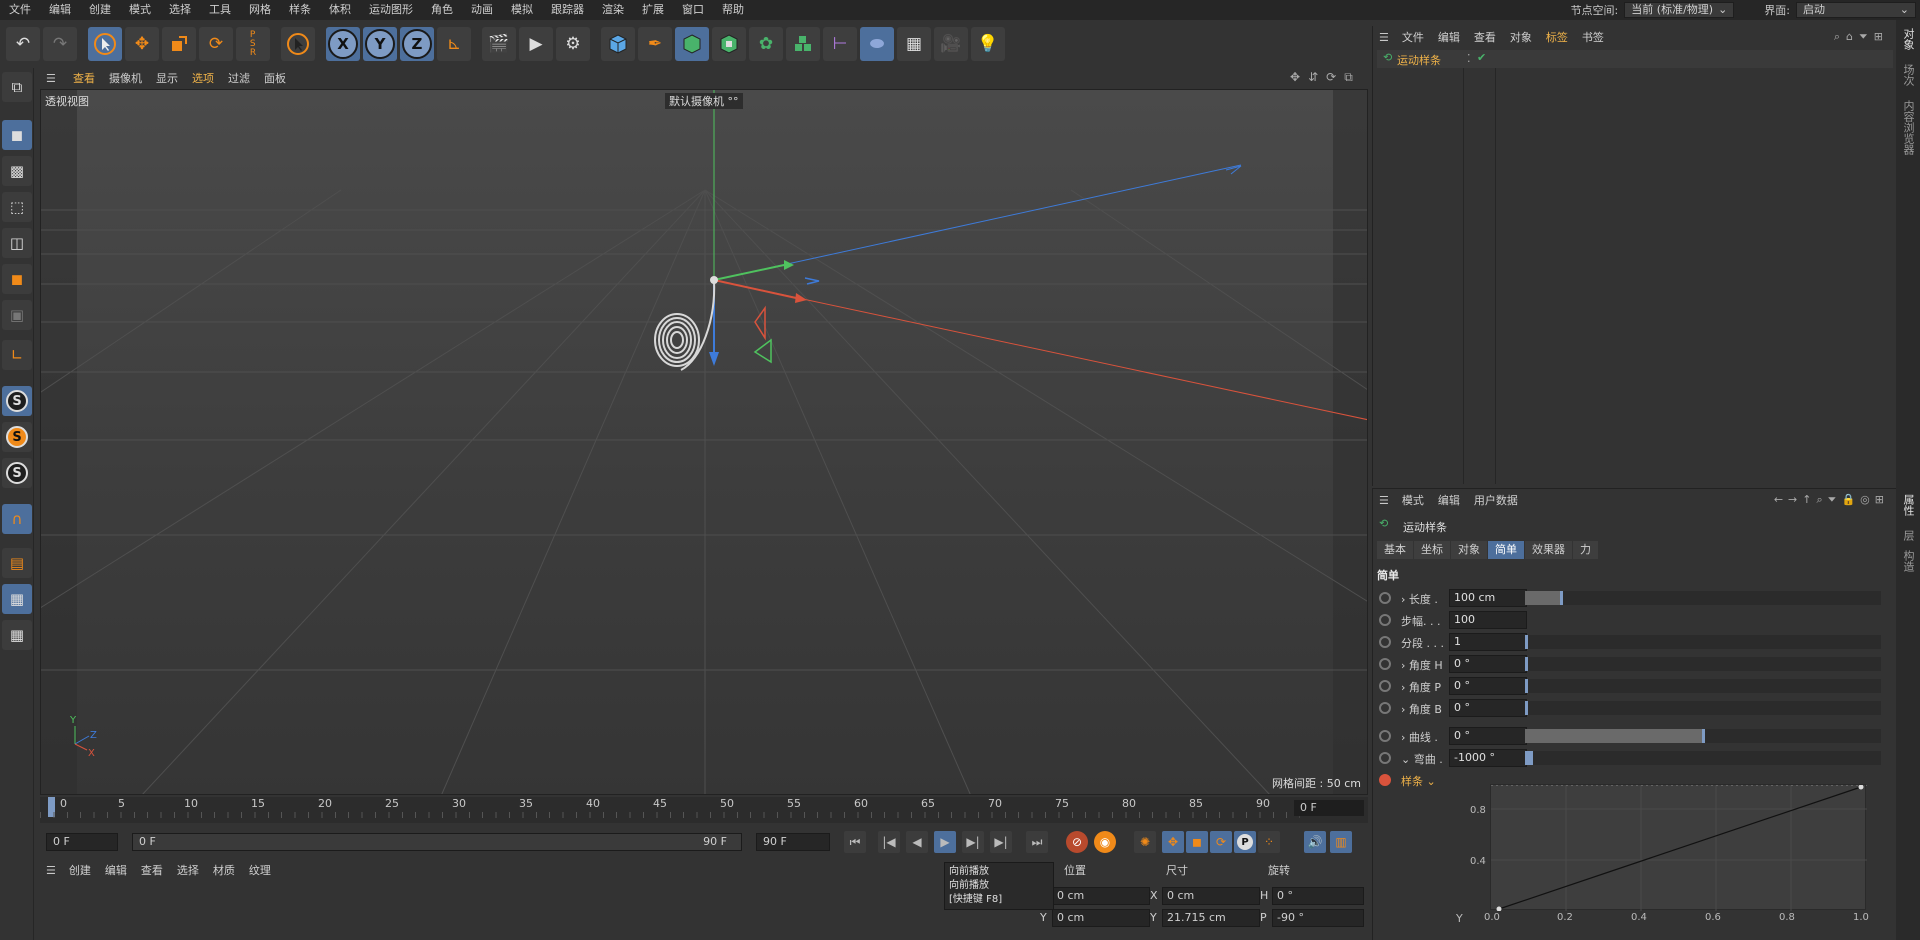 This screenshot has height=940, width=1920. I want to click on rotation-p-field: -90 °, so click(1318, 918).